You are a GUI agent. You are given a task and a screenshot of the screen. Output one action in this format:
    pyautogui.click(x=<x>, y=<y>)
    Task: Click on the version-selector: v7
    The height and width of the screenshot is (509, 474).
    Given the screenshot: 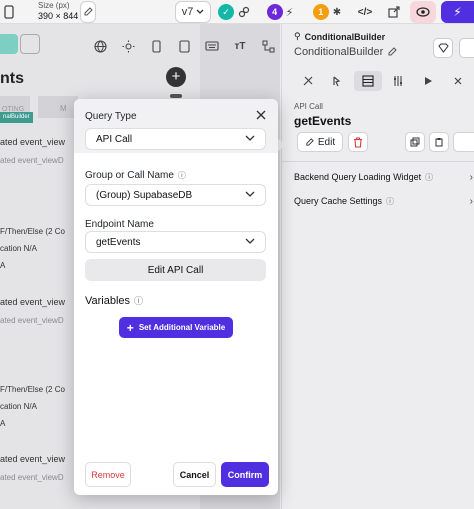 What is the action you would take?
    pyautogui.click(x=193, y=12)
    